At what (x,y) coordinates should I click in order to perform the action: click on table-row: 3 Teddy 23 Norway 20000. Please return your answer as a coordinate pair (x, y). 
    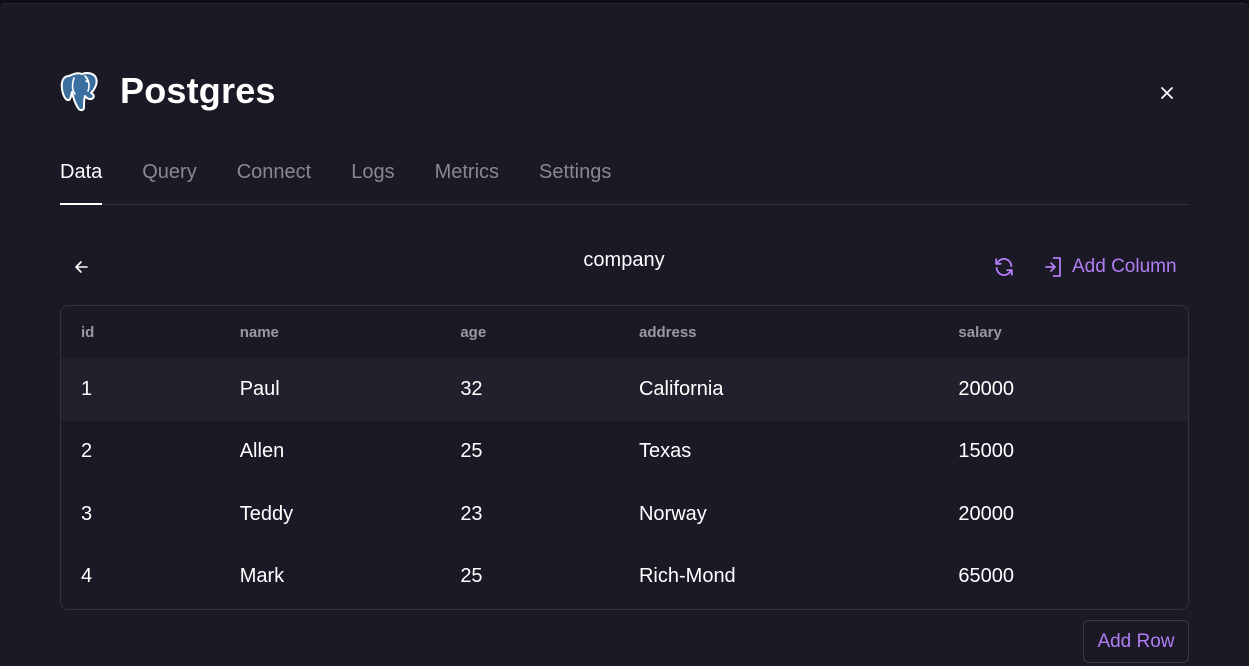
    Looking at the image, I should click on (624, 514).